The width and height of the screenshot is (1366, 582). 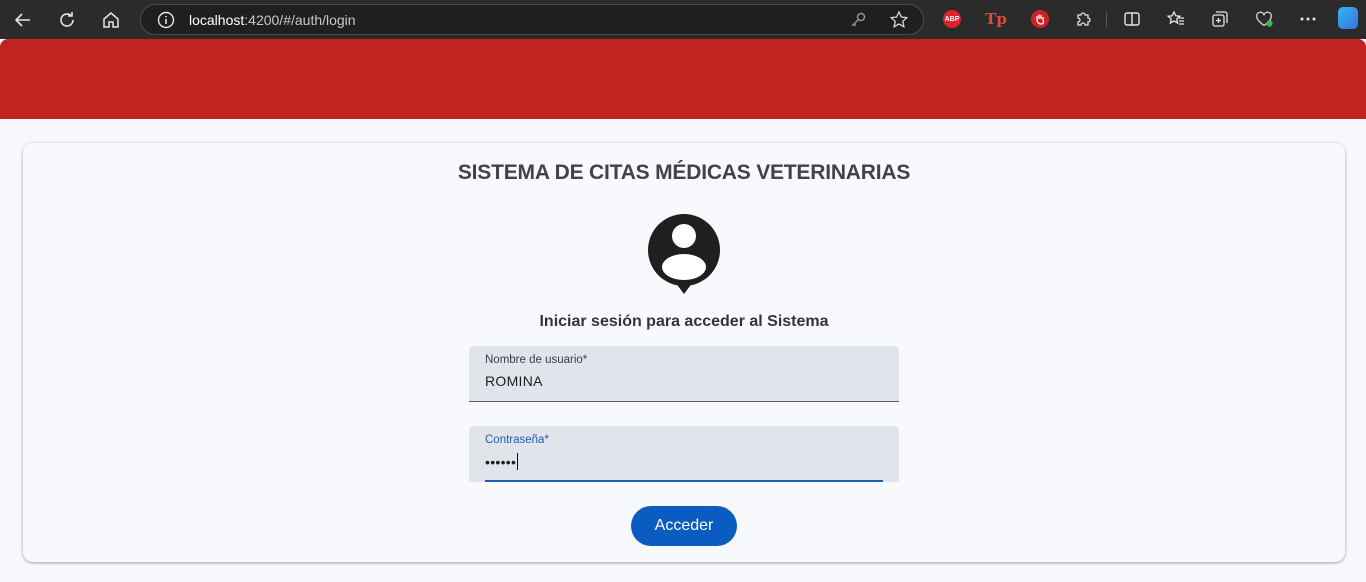 I want to click on password-input: ••••••, so click(x=502, y=461).